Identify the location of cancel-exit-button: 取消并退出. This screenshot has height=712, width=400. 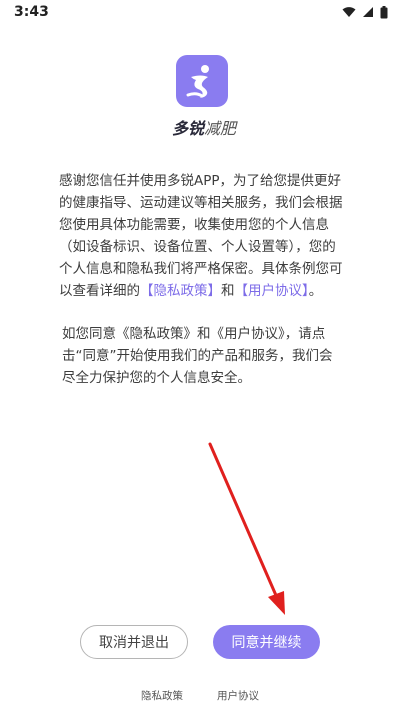
(134, 642).